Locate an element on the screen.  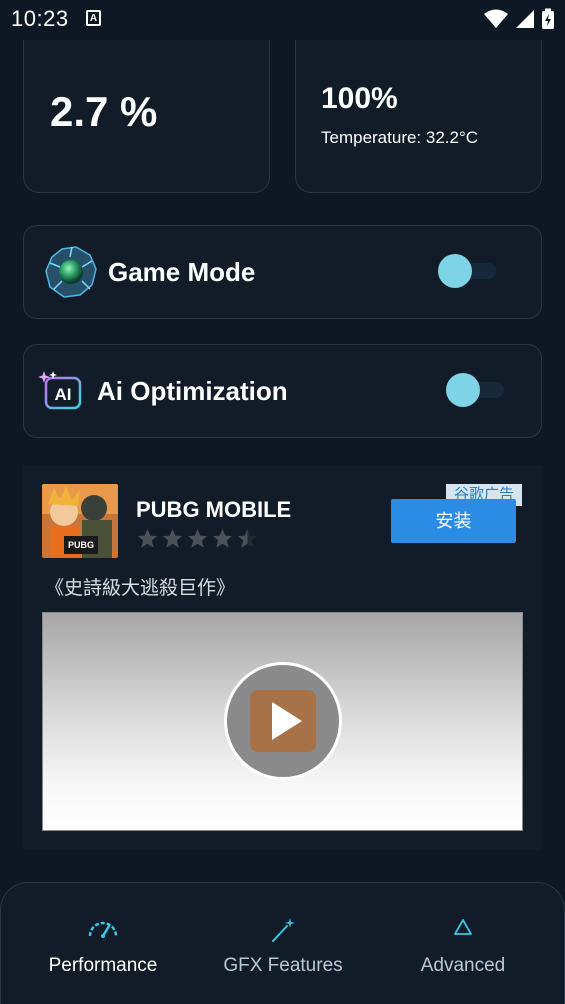
game-mode-title: Game Mode is located at coordinates (182, 272).